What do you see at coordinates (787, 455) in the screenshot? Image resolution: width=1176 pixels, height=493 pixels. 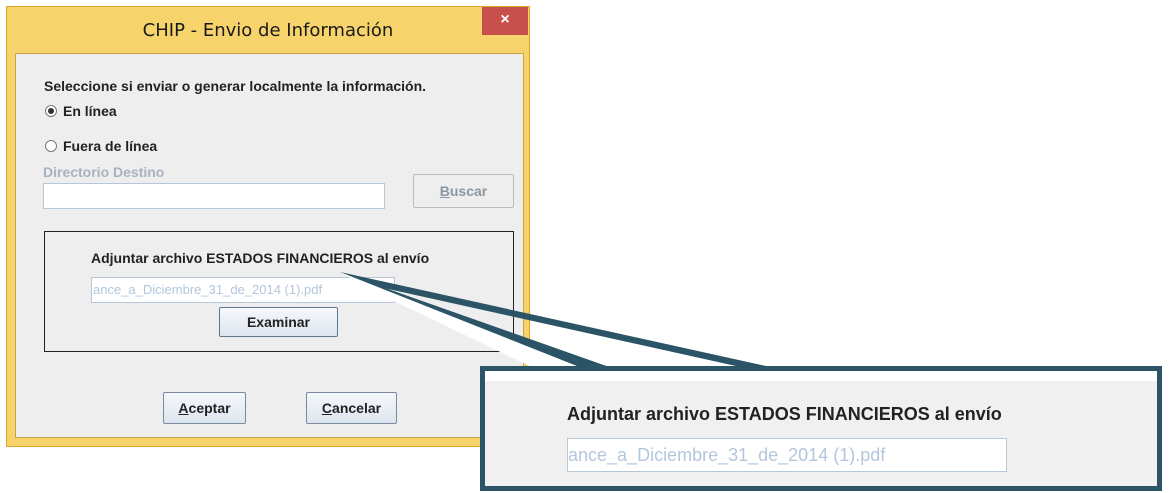 I see `zoom-attach-file-field: ance_a_Diciembre_31_de_2014 (1).pdf` at bounding box center [787, 455].